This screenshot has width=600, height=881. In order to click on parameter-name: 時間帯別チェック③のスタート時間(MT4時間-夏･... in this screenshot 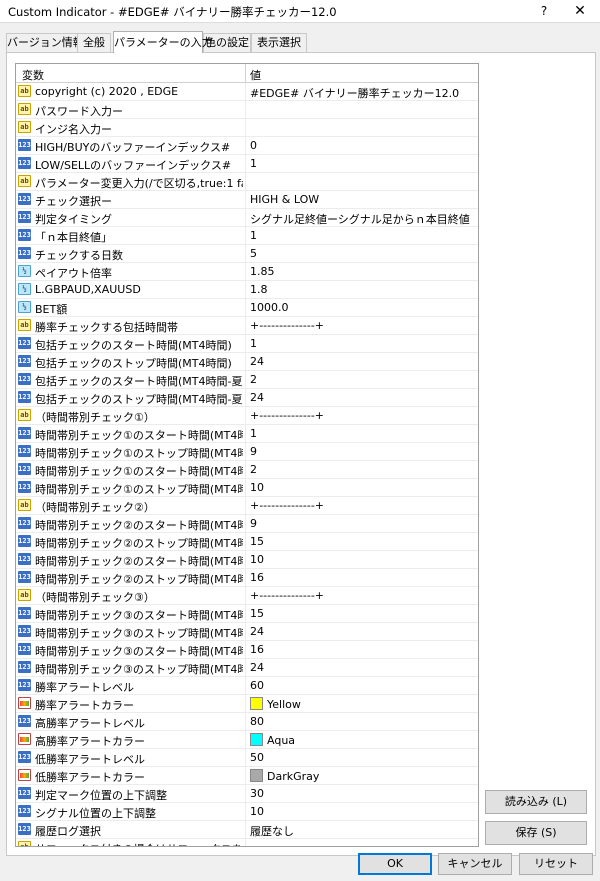, I will do `click(139, 651)`.